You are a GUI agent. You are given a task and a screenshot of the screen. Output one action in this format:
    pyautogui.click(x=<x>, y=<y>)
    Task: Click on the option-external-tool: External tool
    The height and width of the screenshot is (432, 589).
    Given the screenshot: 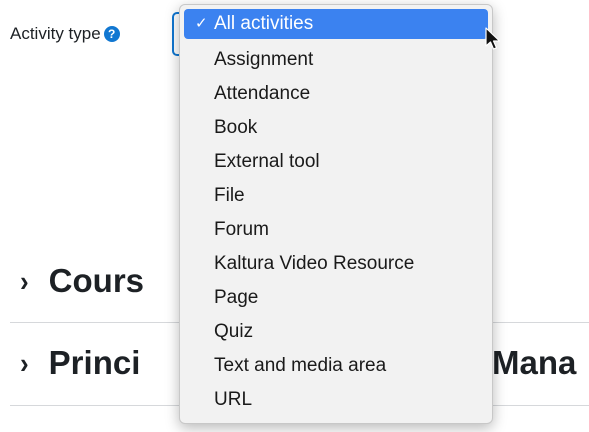 What is the action you would take?
    pyautogui.click(x=336, y=162)
    